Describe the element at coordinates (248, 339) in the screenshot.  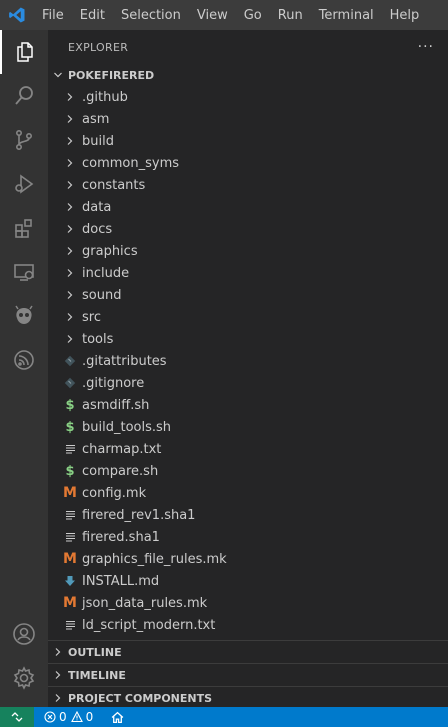
I see `folder-row: tools` at that location.